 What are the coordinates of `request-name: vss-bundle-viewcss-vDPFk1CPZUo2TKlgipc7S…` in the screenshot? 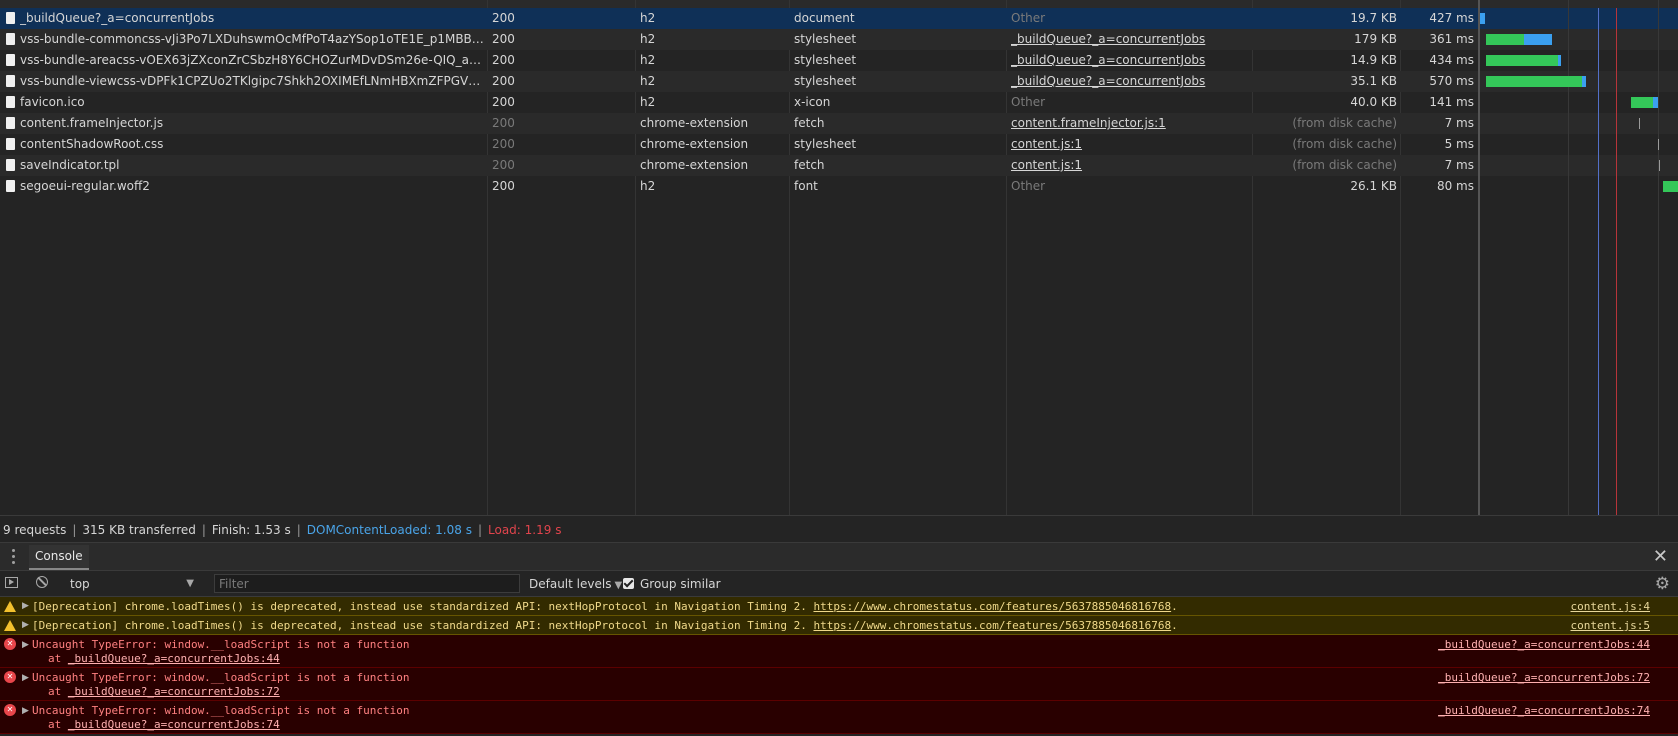 It's located at (252, 81).